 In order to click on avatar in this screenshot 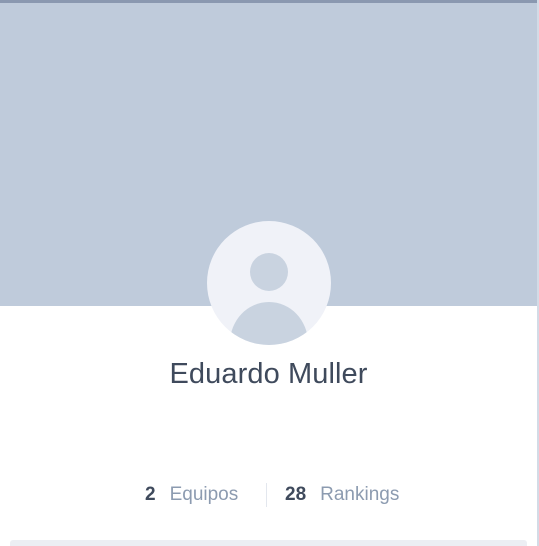, I will do `click(269, 283)`.